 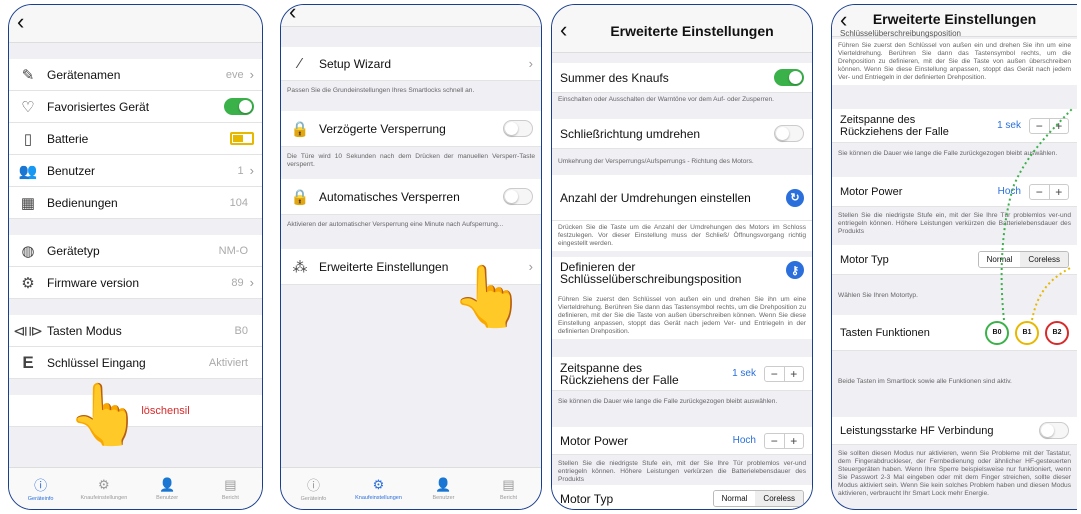 What do you see at coordinates (165, 410) in the screenshot?
I see `delete-label: löschensil` at bounding box center [165, 410].